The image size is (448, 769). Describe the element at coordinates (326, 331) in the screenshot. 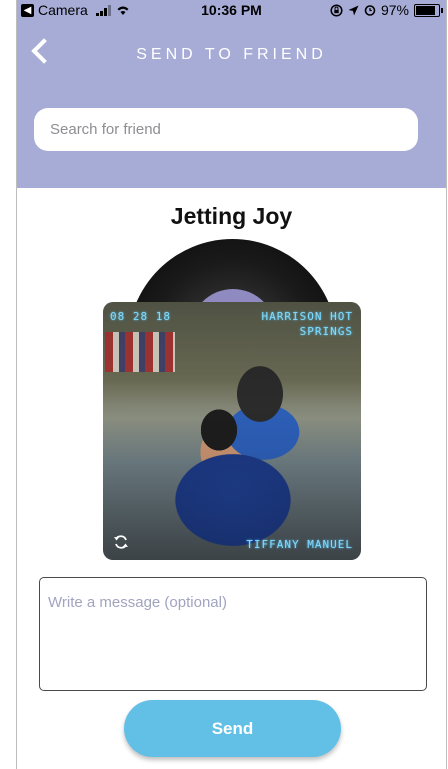

I see `photo-location-line2: SPRINGS` at that location.